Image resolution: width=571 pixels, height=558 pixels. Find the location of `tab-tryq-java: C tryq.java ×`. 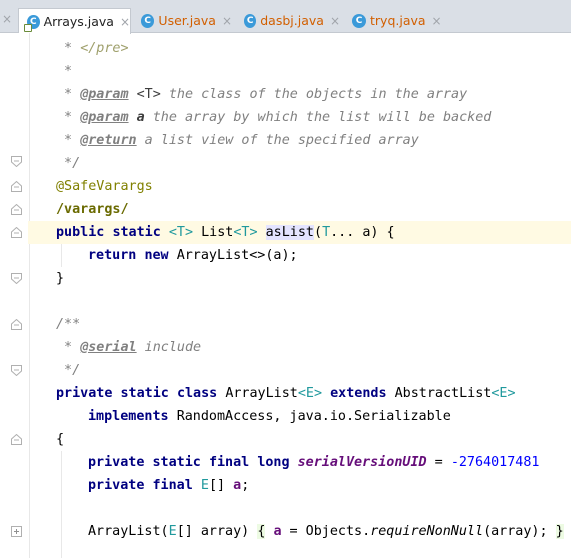

tab-tryq-java: C tryq.java × is located at coordinates (394, 20).